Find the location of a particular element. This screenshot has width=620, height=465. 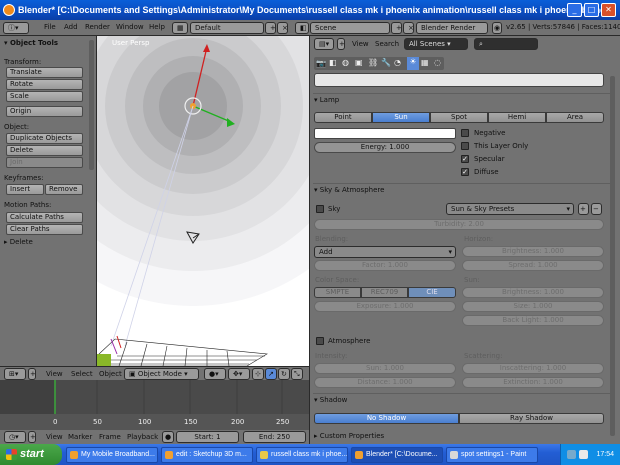

screen-add-button: + is located at coordinates (270, 28).